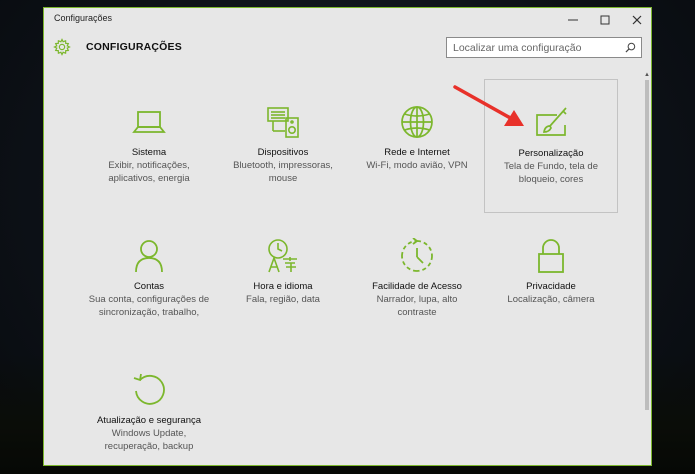  I want to click on tile-name: Dispositivos, so click(283, 152).